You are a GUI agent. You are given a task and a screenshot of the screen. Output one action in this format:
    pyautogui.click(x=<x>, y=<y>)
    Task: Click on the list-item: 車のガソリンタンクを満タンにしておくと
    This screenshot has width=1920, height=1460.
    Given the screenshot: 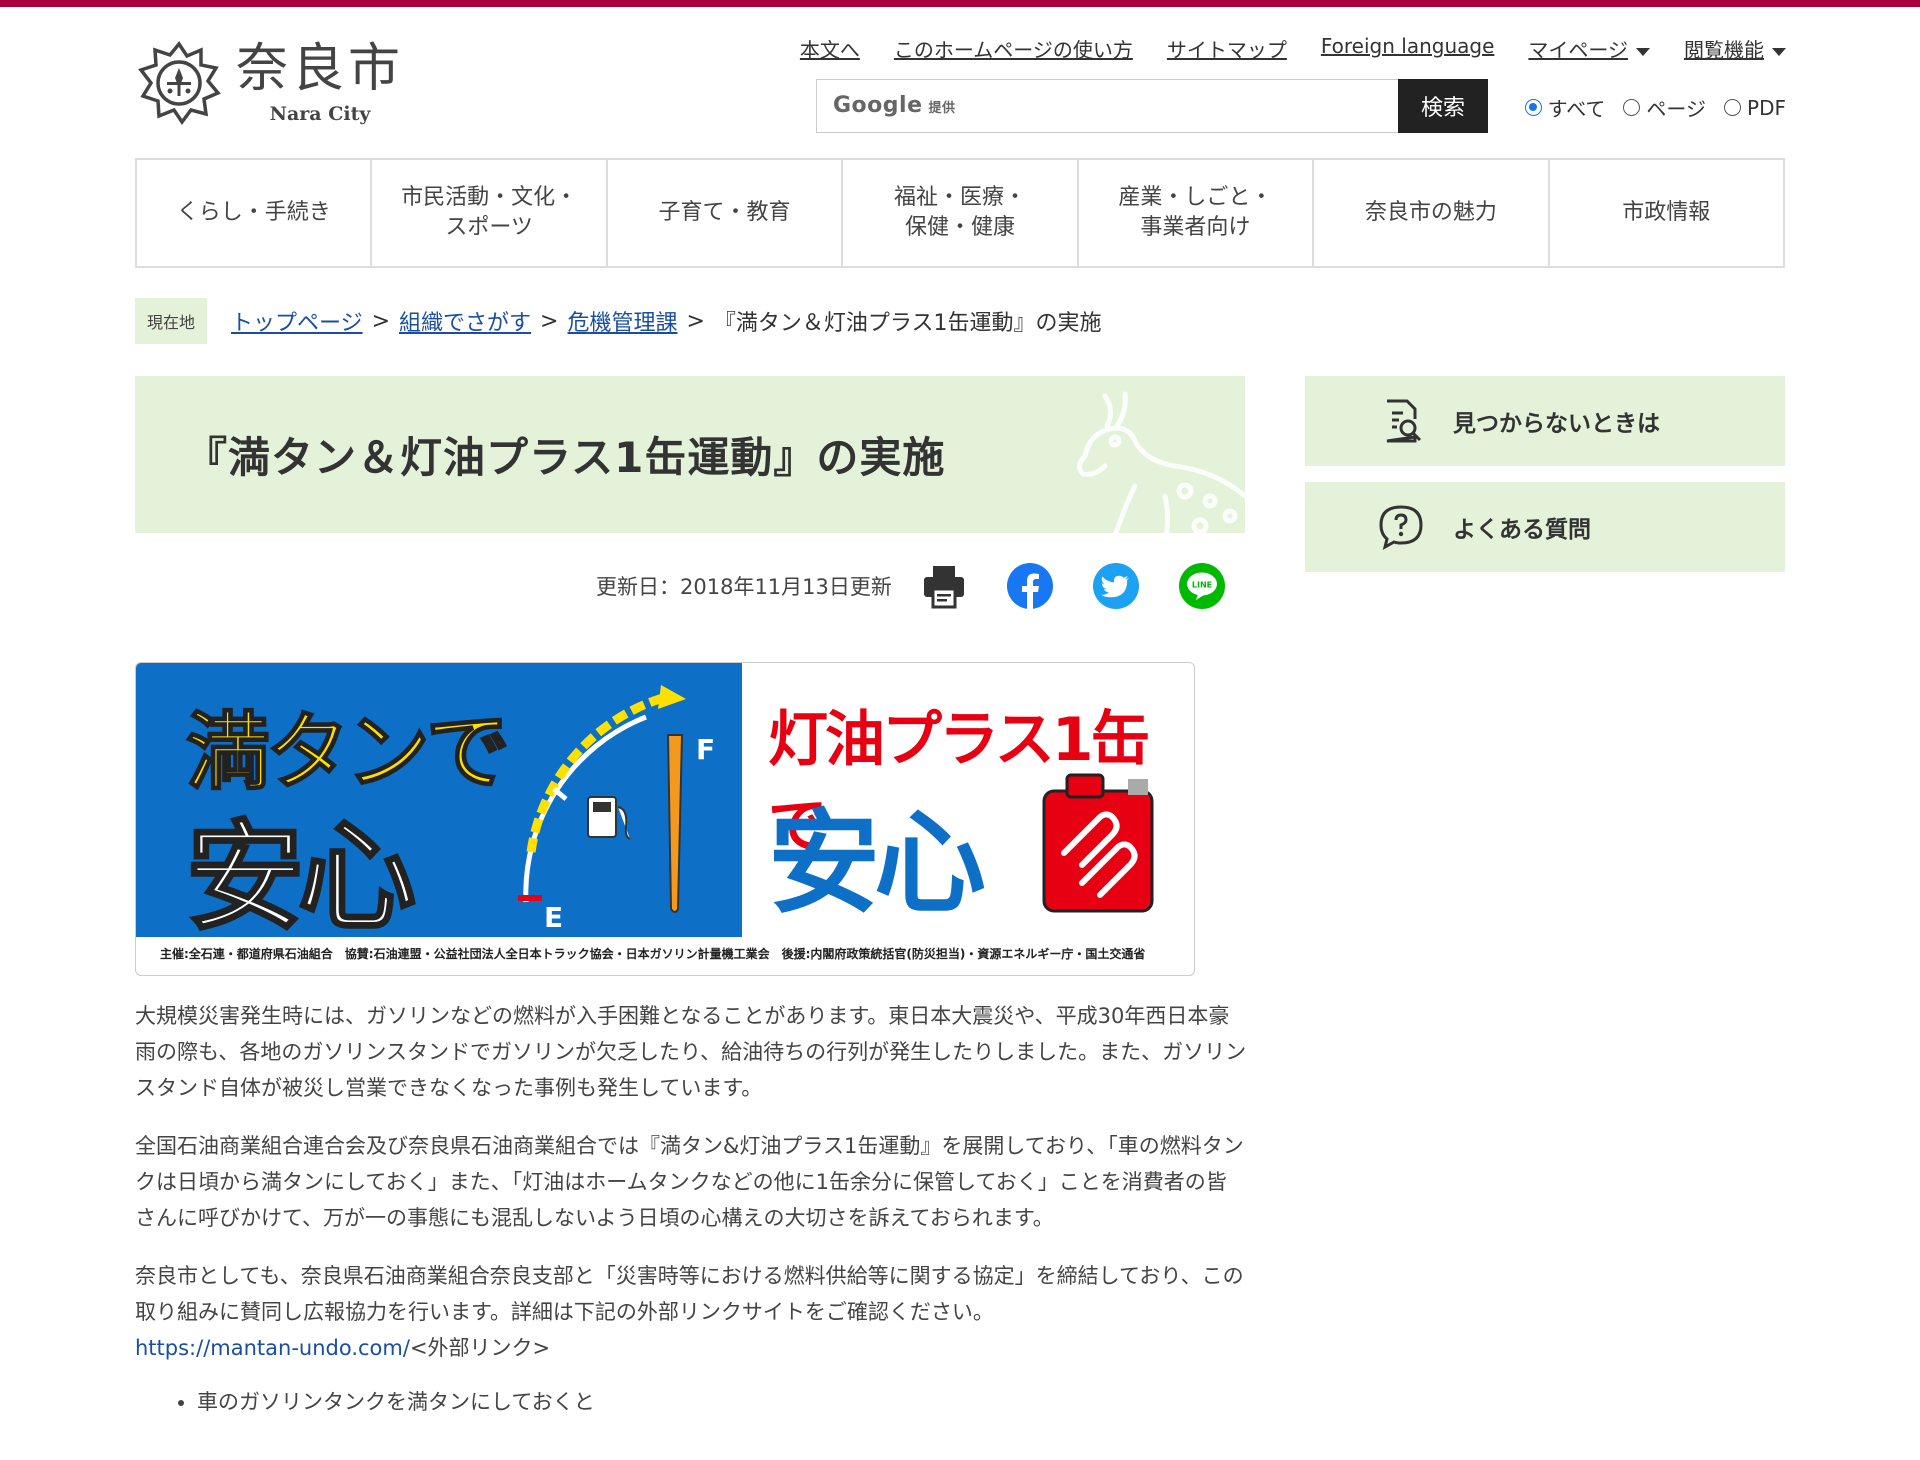 What is the action you would take?
    pyautogui.click(x=722, y=1402)
    